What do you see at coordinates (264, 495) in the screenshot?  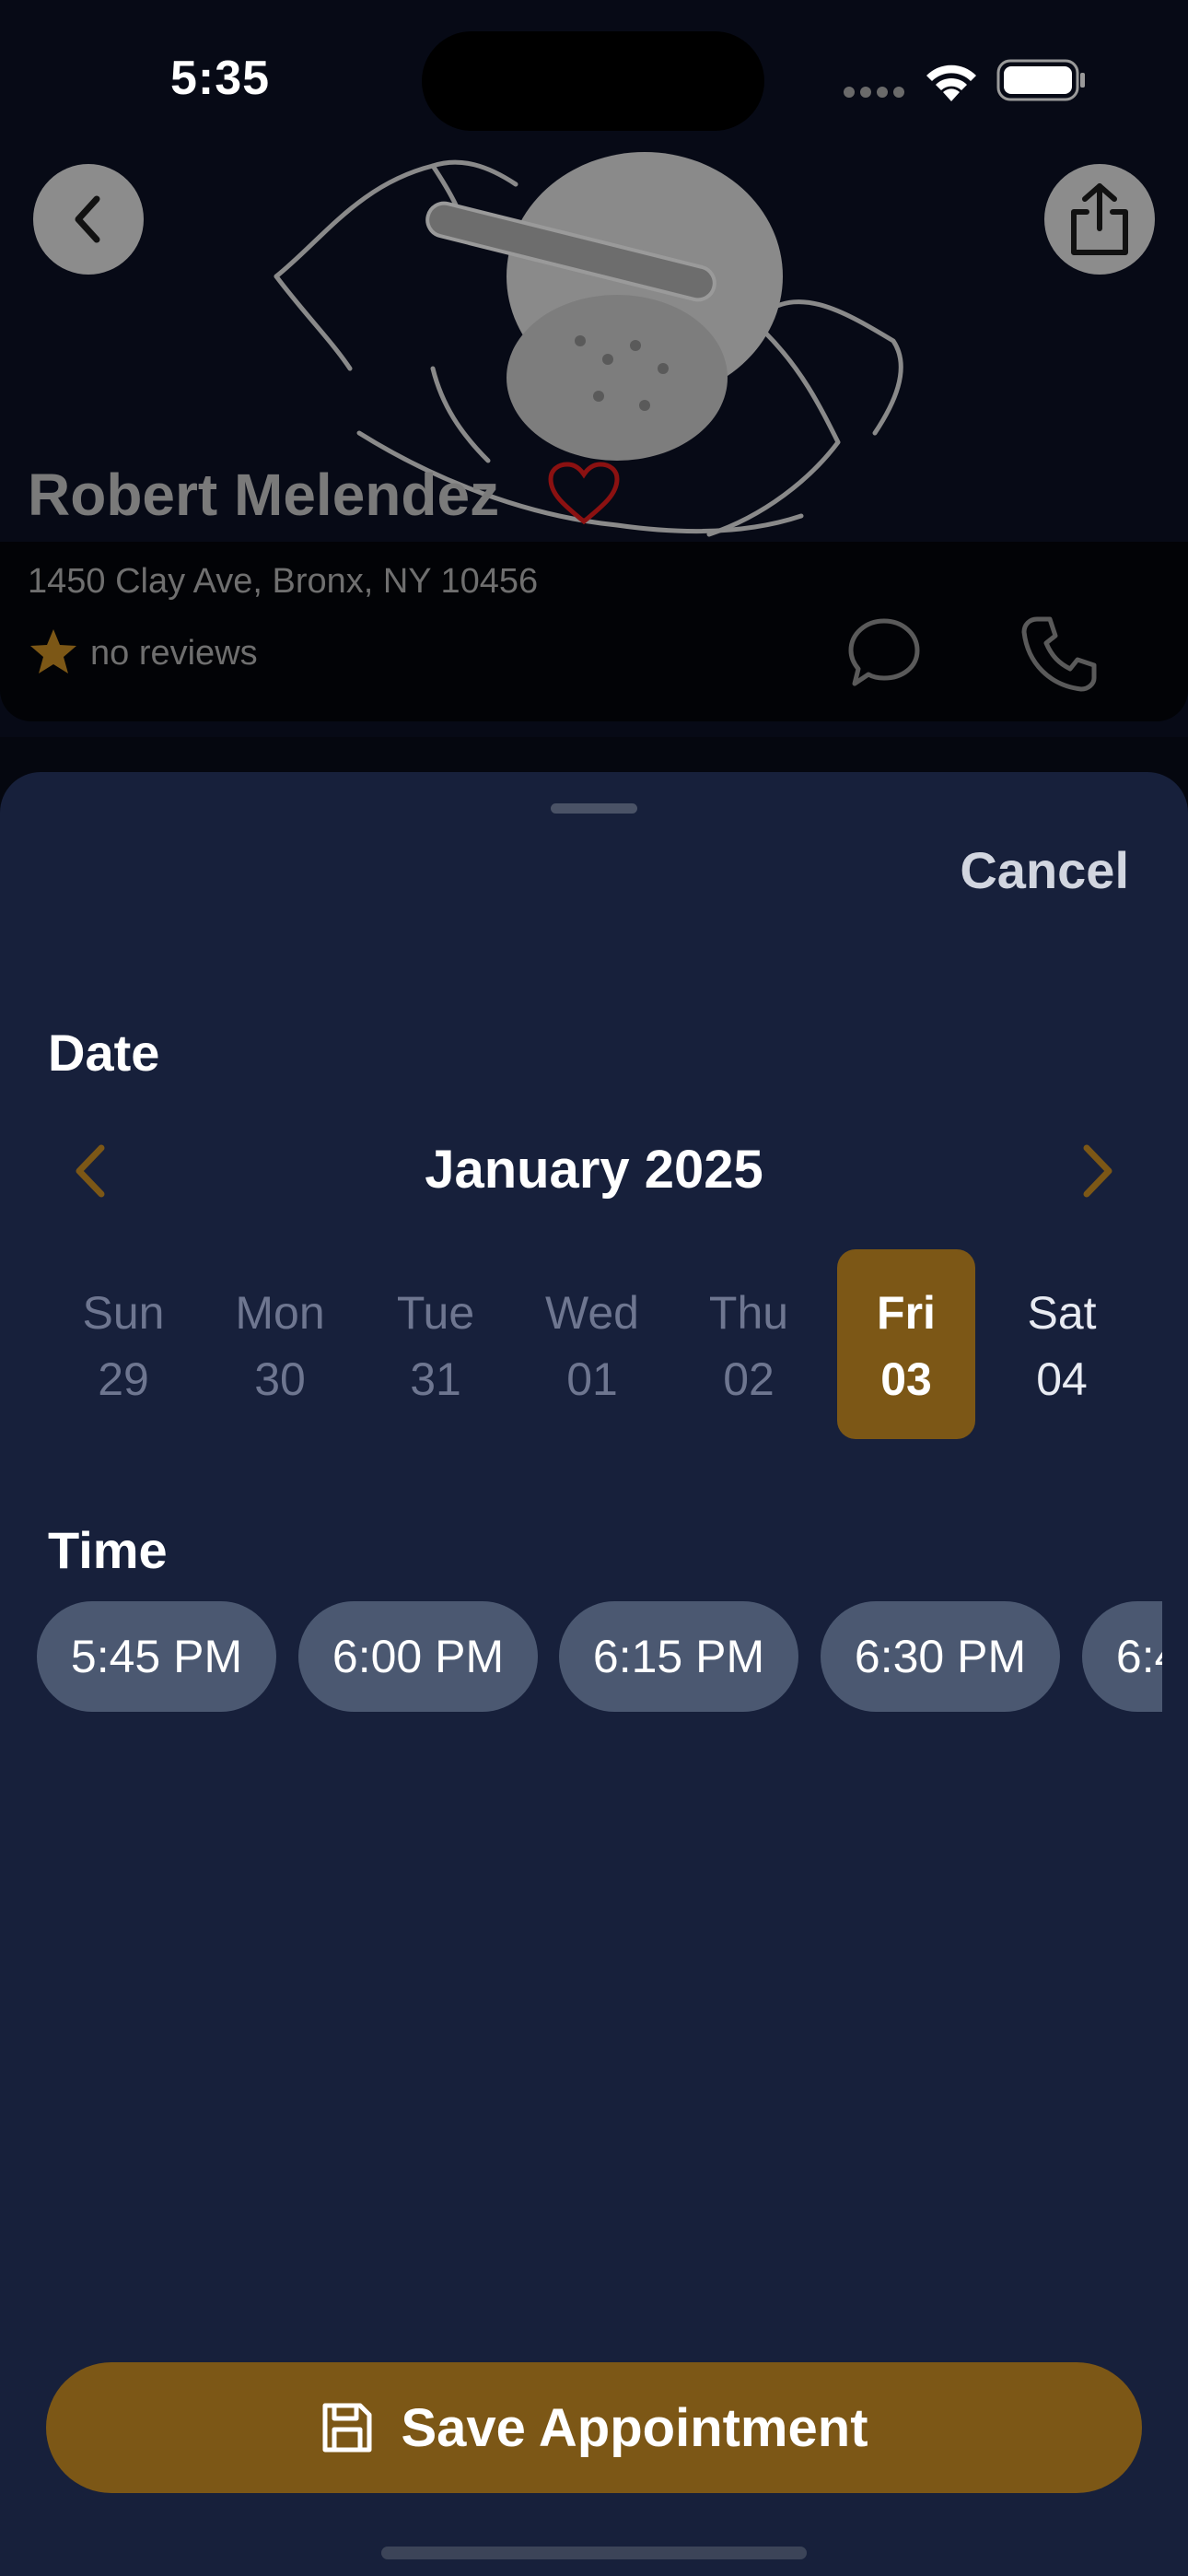 I see `barber-name: Robert Melendez` at bounding box center [264, 495].